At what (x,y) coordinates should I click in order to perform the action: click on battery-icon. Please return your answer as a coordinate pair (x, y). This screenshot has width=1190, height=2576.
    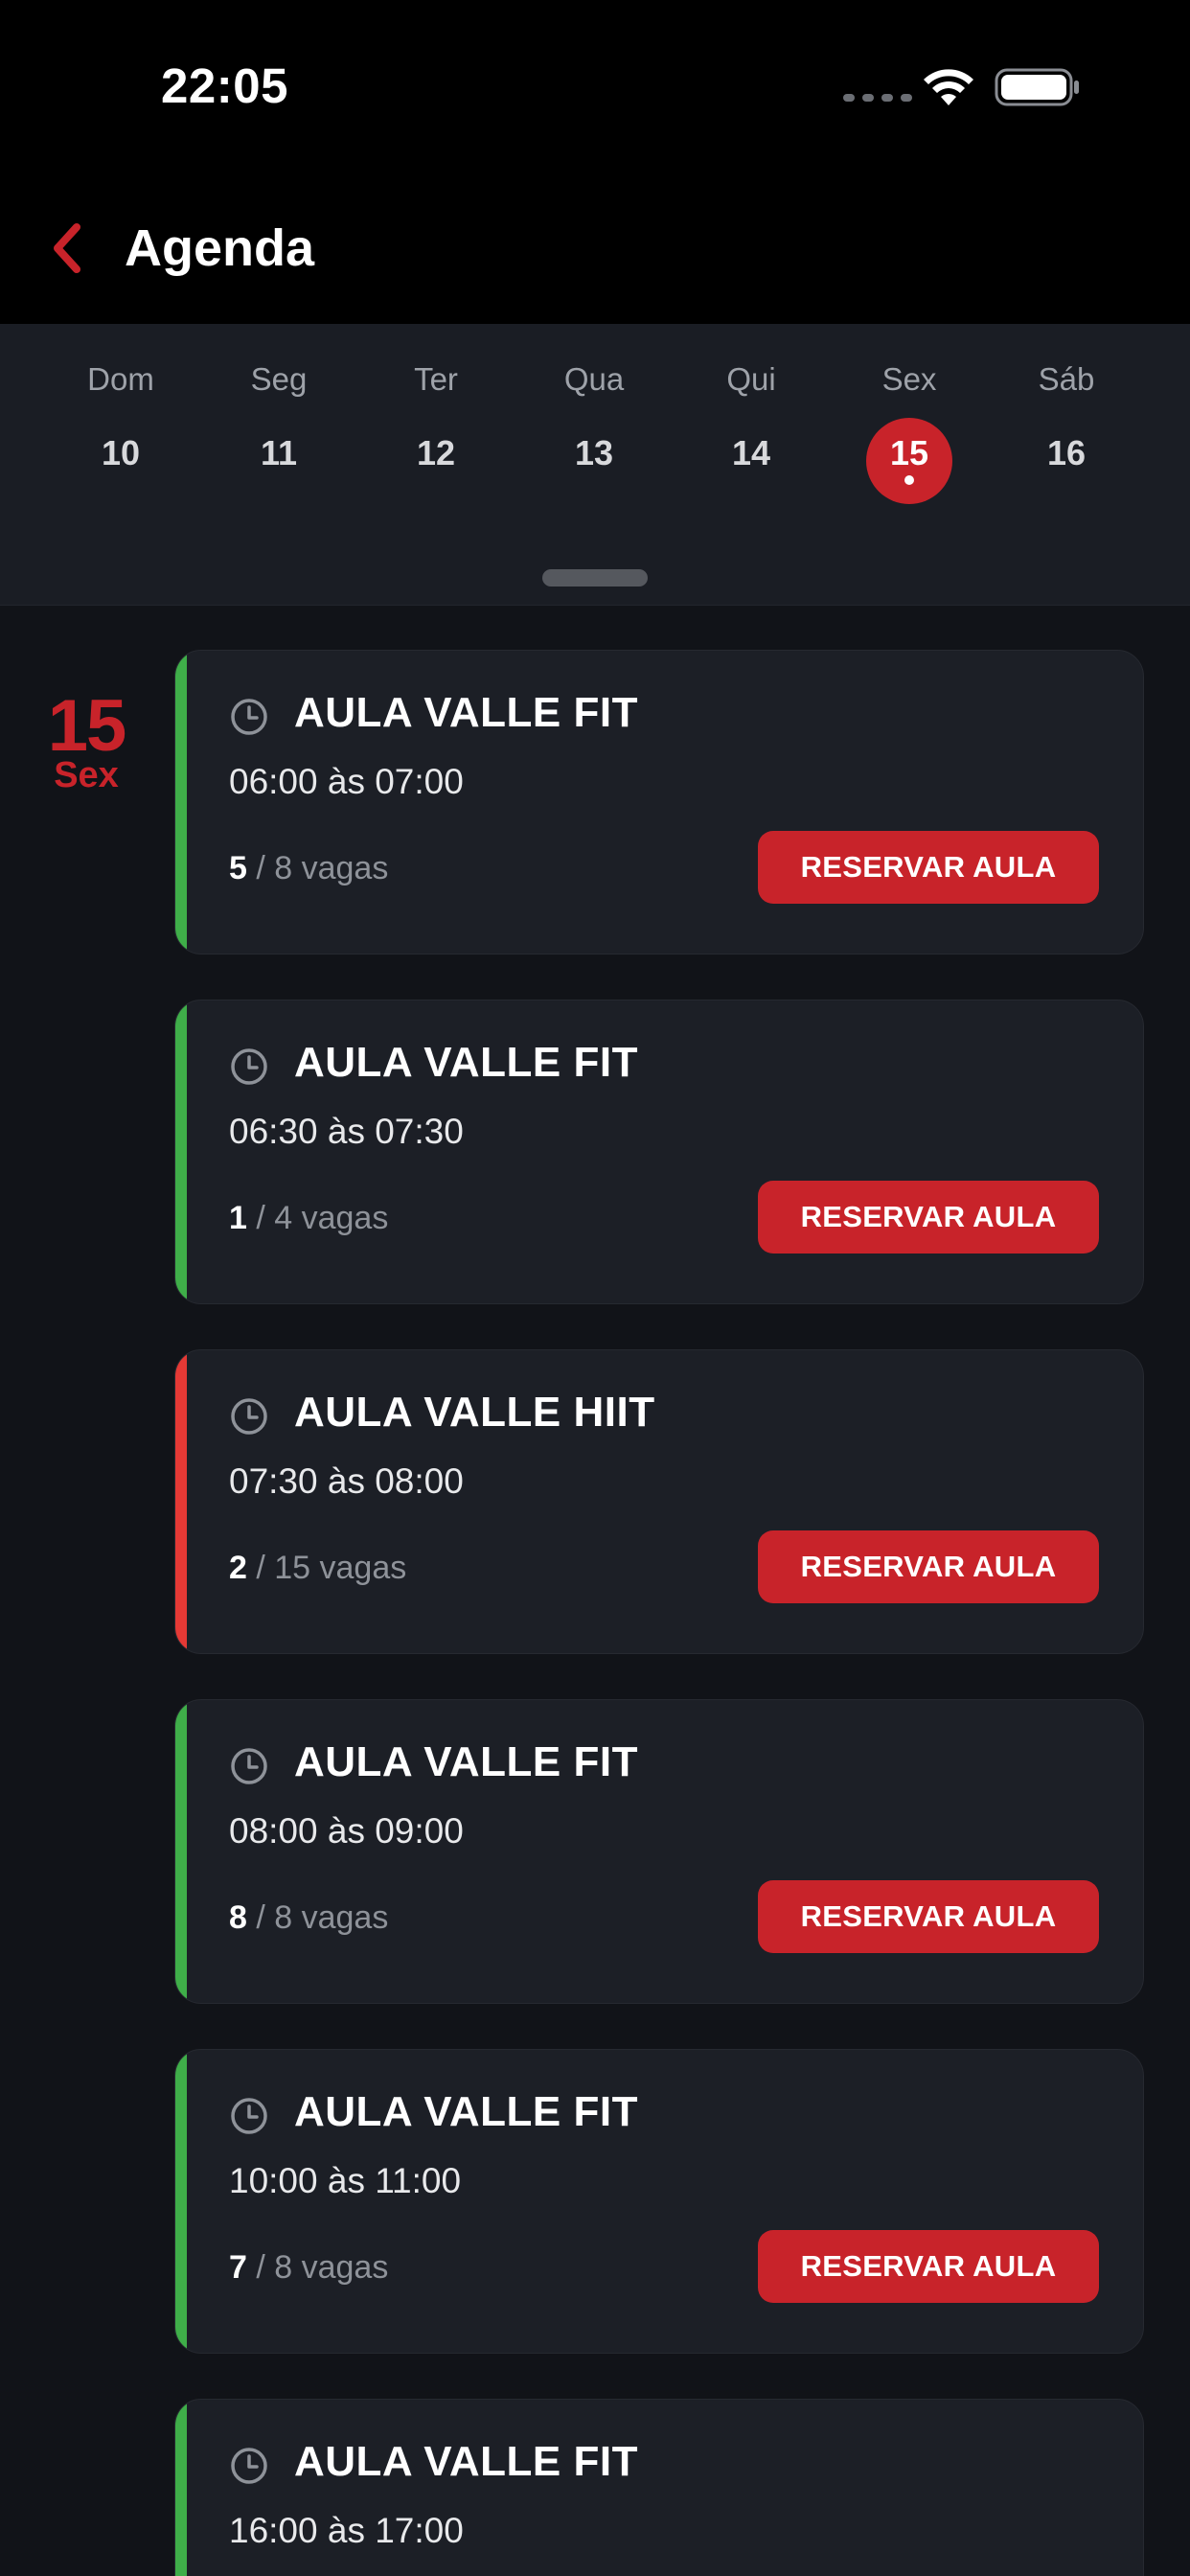
    Looking at the image, I should click on (1037, 87).